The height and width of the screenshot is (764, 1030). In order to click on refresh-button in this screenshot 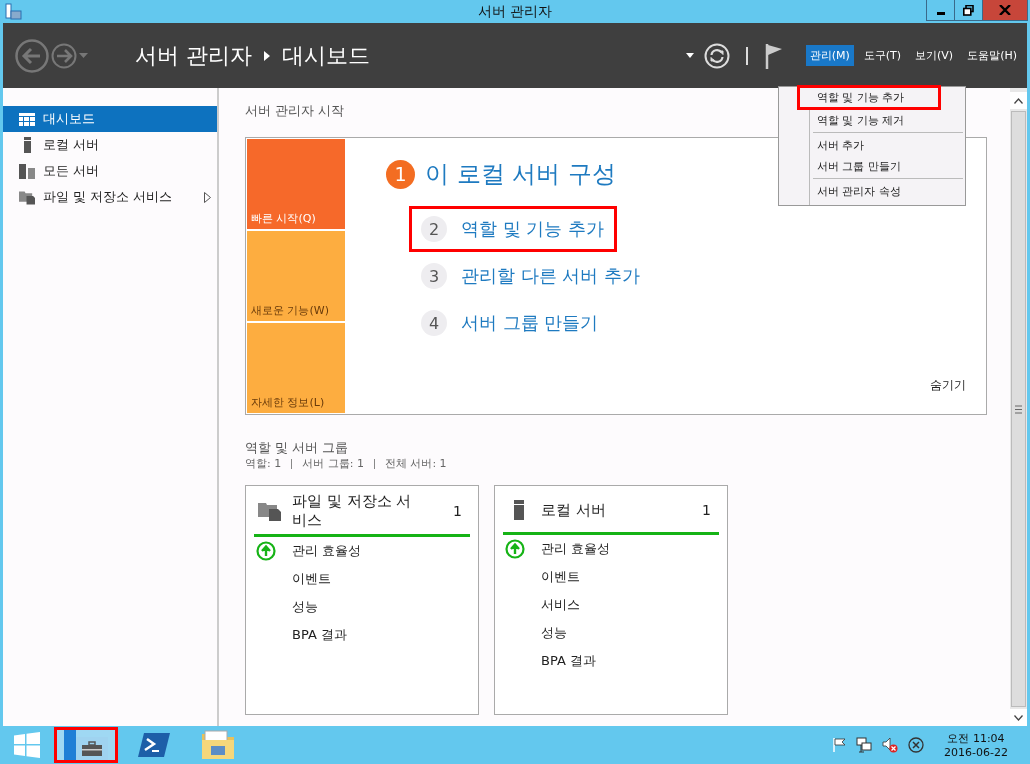, I will do `click(716, 55)`.